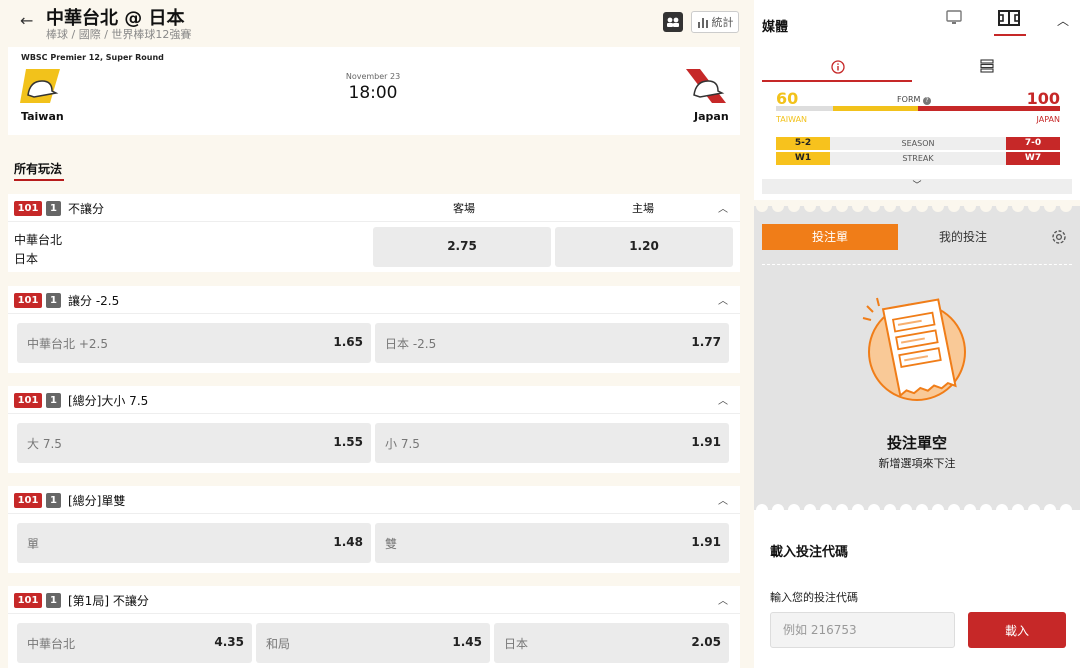 This screenshot has width=1080, height=668. What do you see at coordinates (108, 601) in the screenshot?
I see `market-title: [第1局] 不讓分` at bounding box center [108, 601].